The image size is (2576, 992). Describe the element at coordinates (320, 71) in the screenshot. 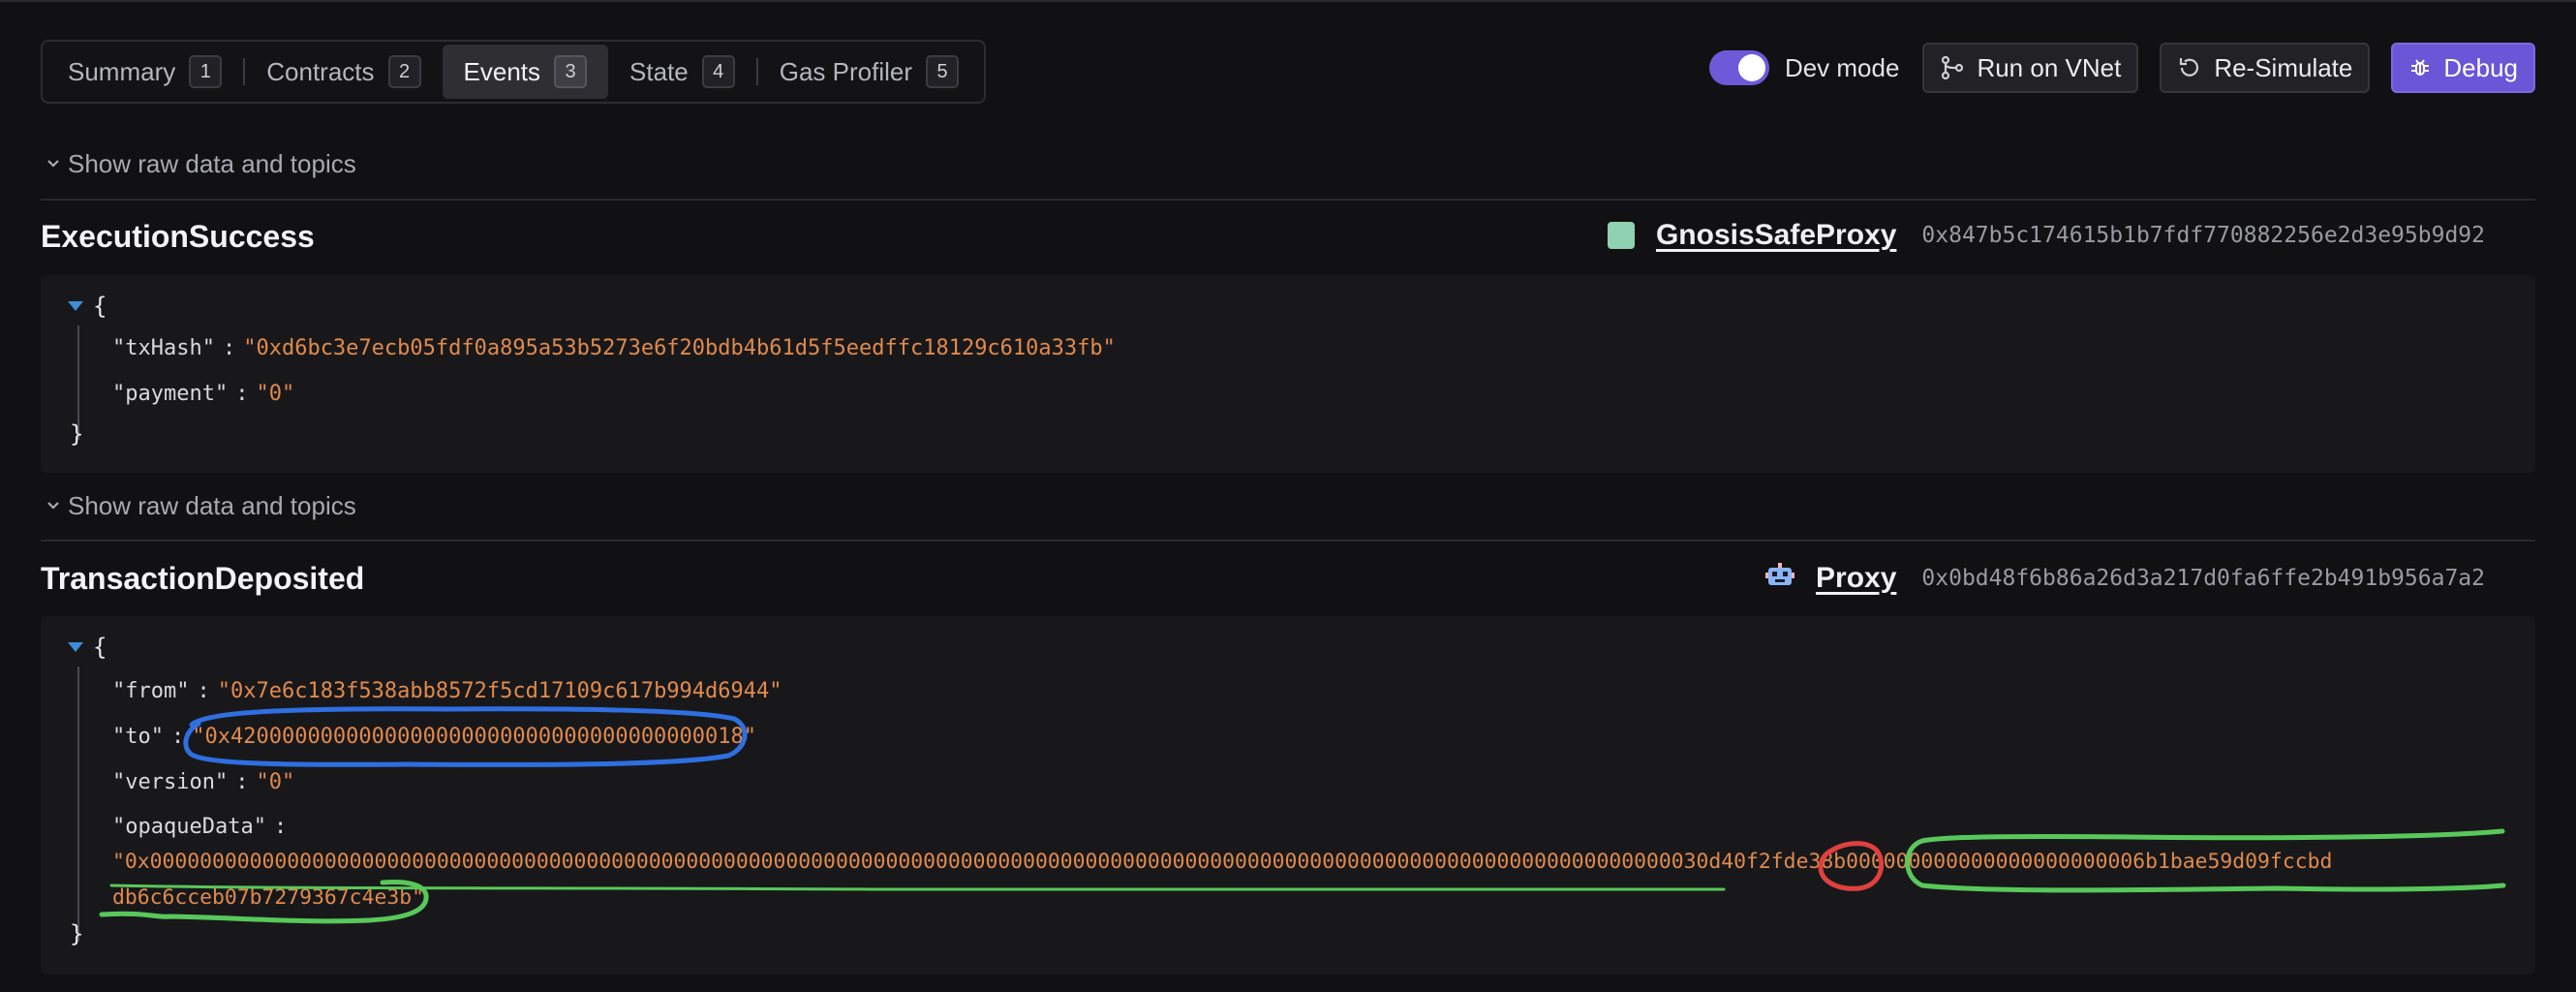

I see `tab-label: Contracts` at that location.